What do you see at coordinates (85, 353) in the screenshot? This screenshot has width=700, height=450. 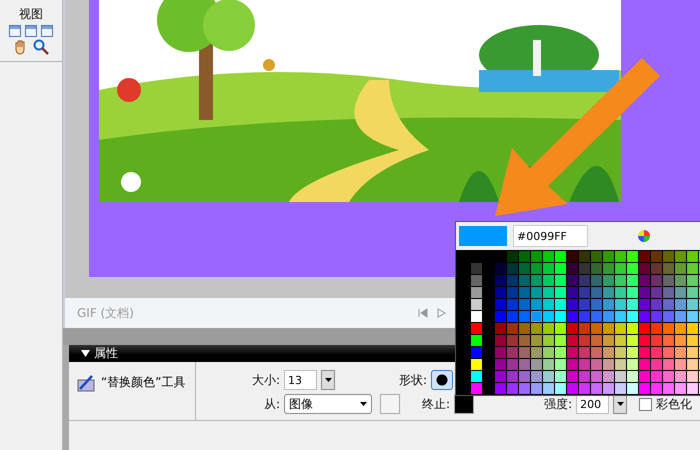 I see `collapse-triangle-icon` at bounding box center [85, 353].